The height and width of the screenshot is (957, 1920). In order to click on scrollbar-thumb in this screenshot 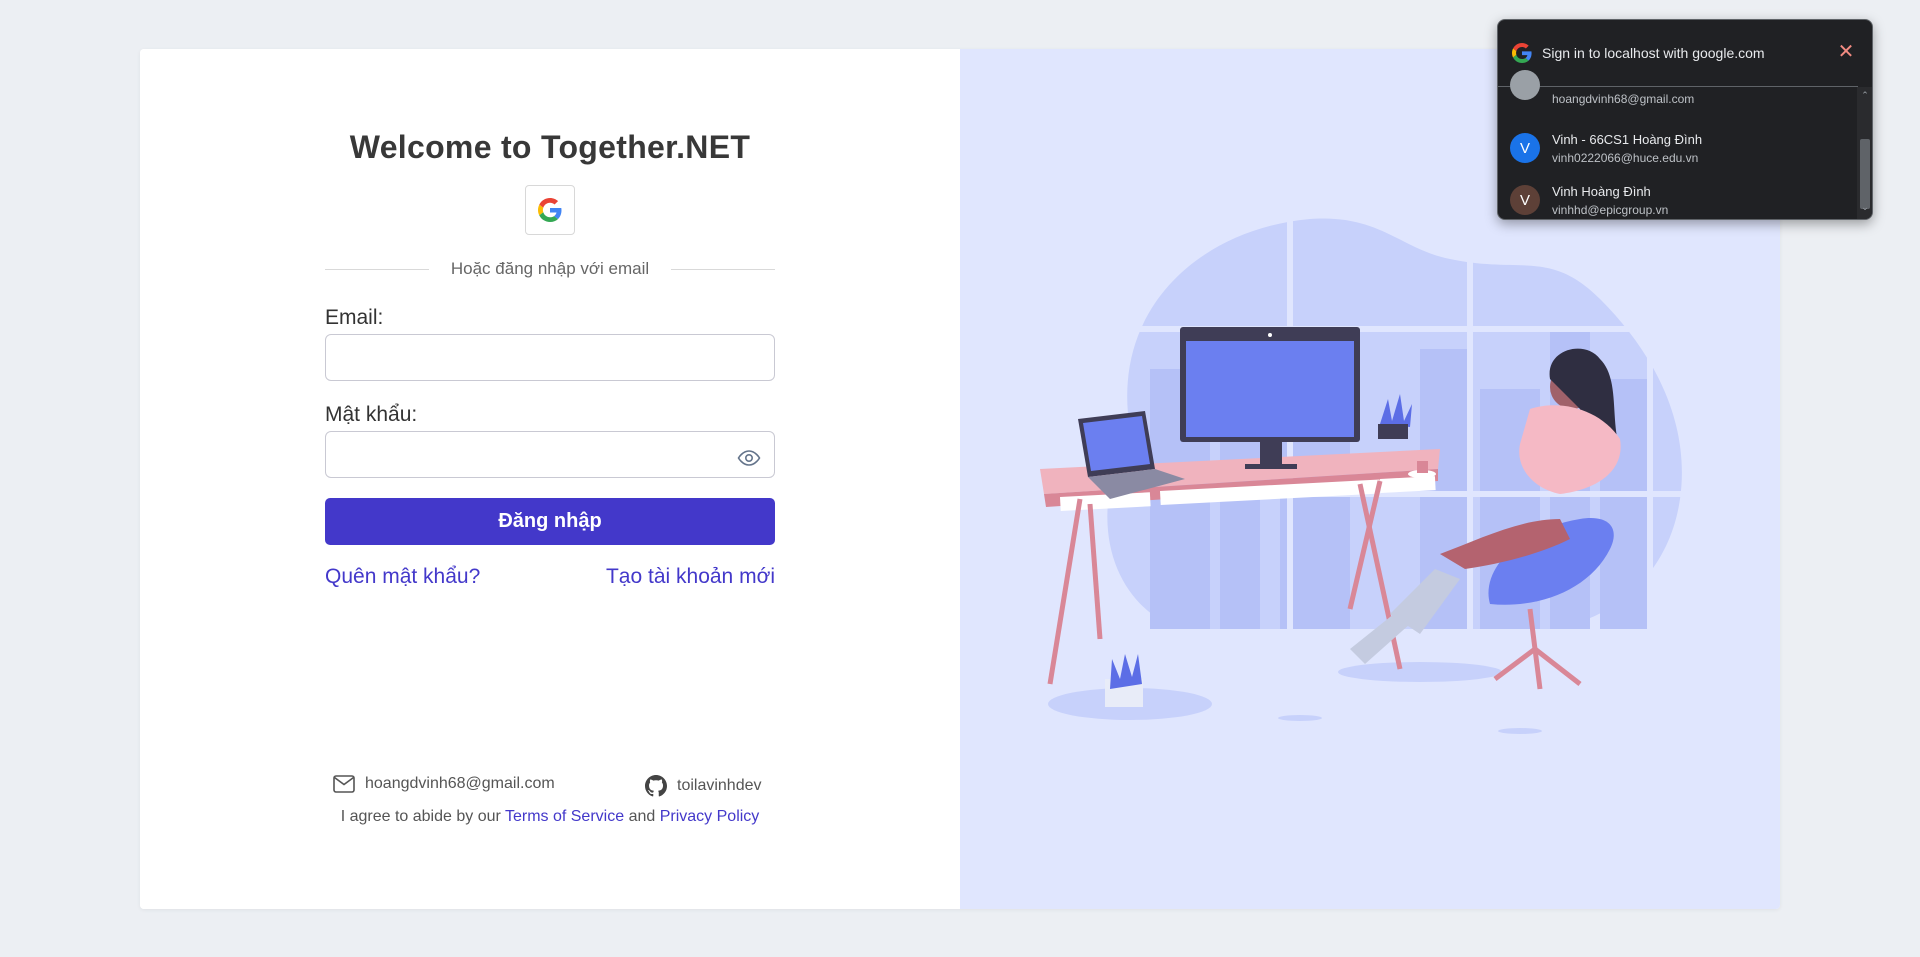, I will do `click(1865, 174)`.